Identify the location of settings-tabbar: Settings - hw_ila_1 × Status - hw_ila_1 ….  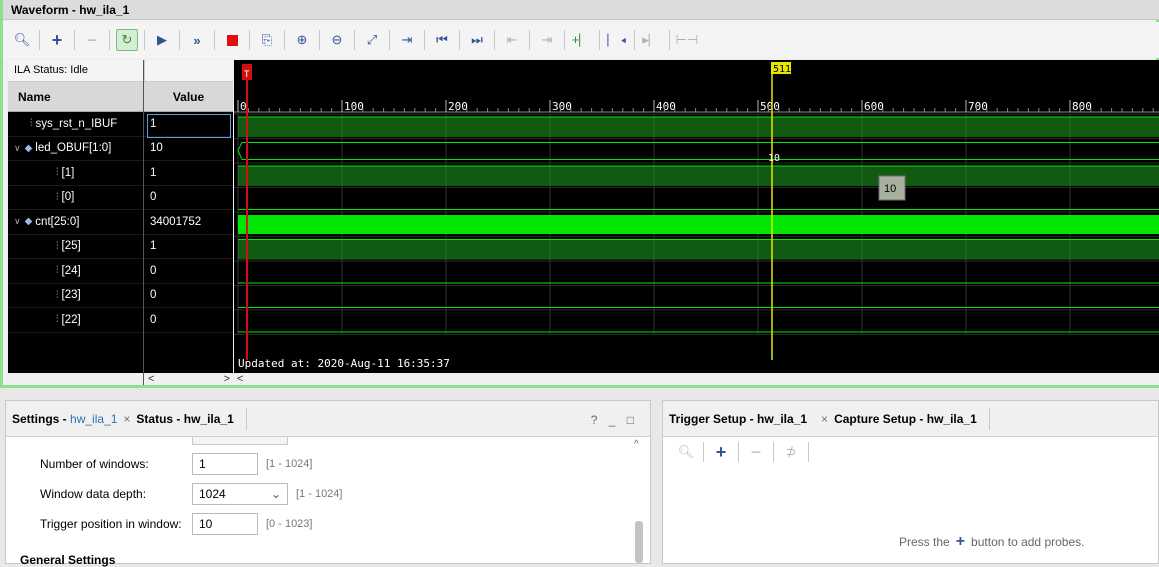
(328, 419).